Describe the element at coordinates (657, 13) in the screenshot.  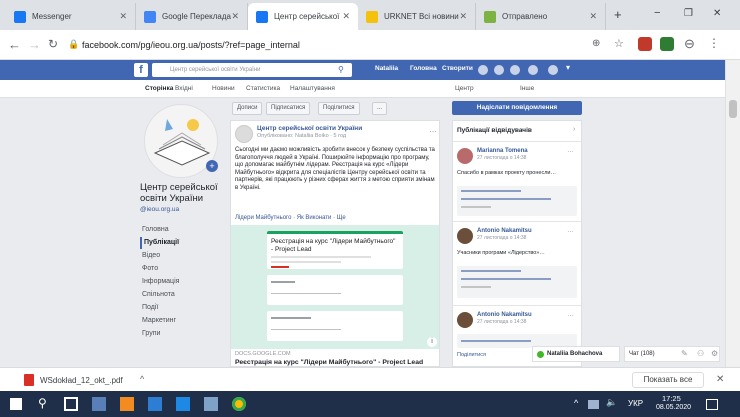
I see `minimize-button: −` at that location.